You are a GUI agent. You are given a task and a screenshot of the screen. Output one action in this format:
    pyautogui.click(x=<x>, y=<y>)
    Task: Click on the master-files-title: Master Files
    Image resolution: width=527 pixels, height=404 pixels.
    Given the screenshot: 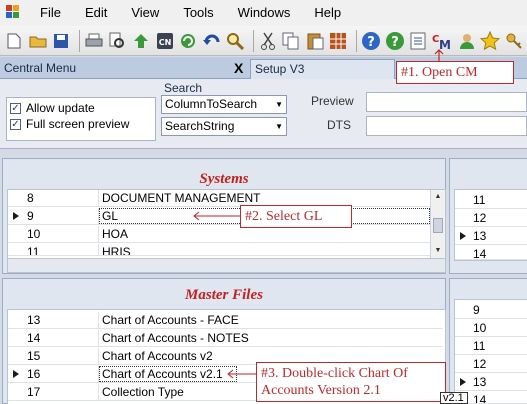 What is the action you would take?
    pyautogui.click(x=224, y=295)
    